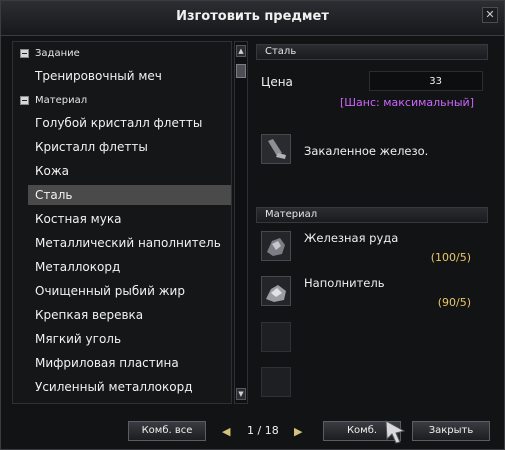  What do you see at coordinates (89, 315) in the screenshot?
I see `recipe-item-label: Крепкая веревка` at bounding box center [89, 315].